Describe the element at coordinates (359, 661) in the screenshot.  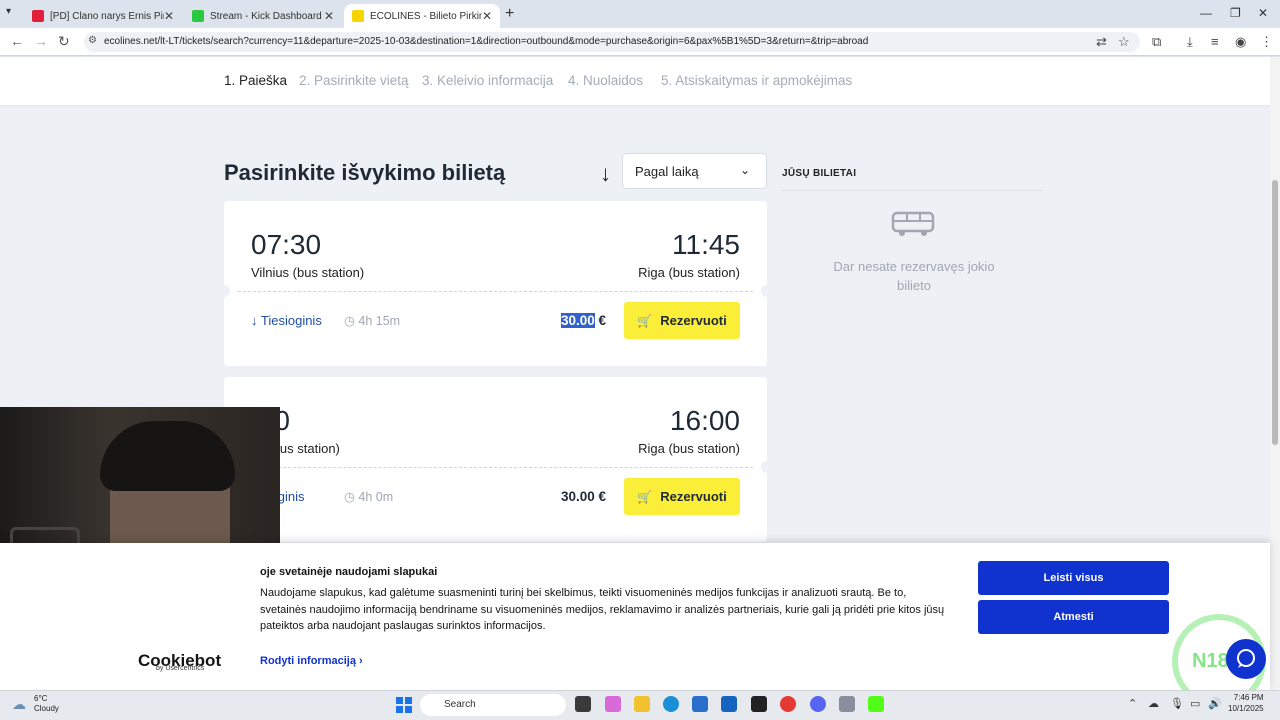
I see `chevron-right-icon: ›` at that location.